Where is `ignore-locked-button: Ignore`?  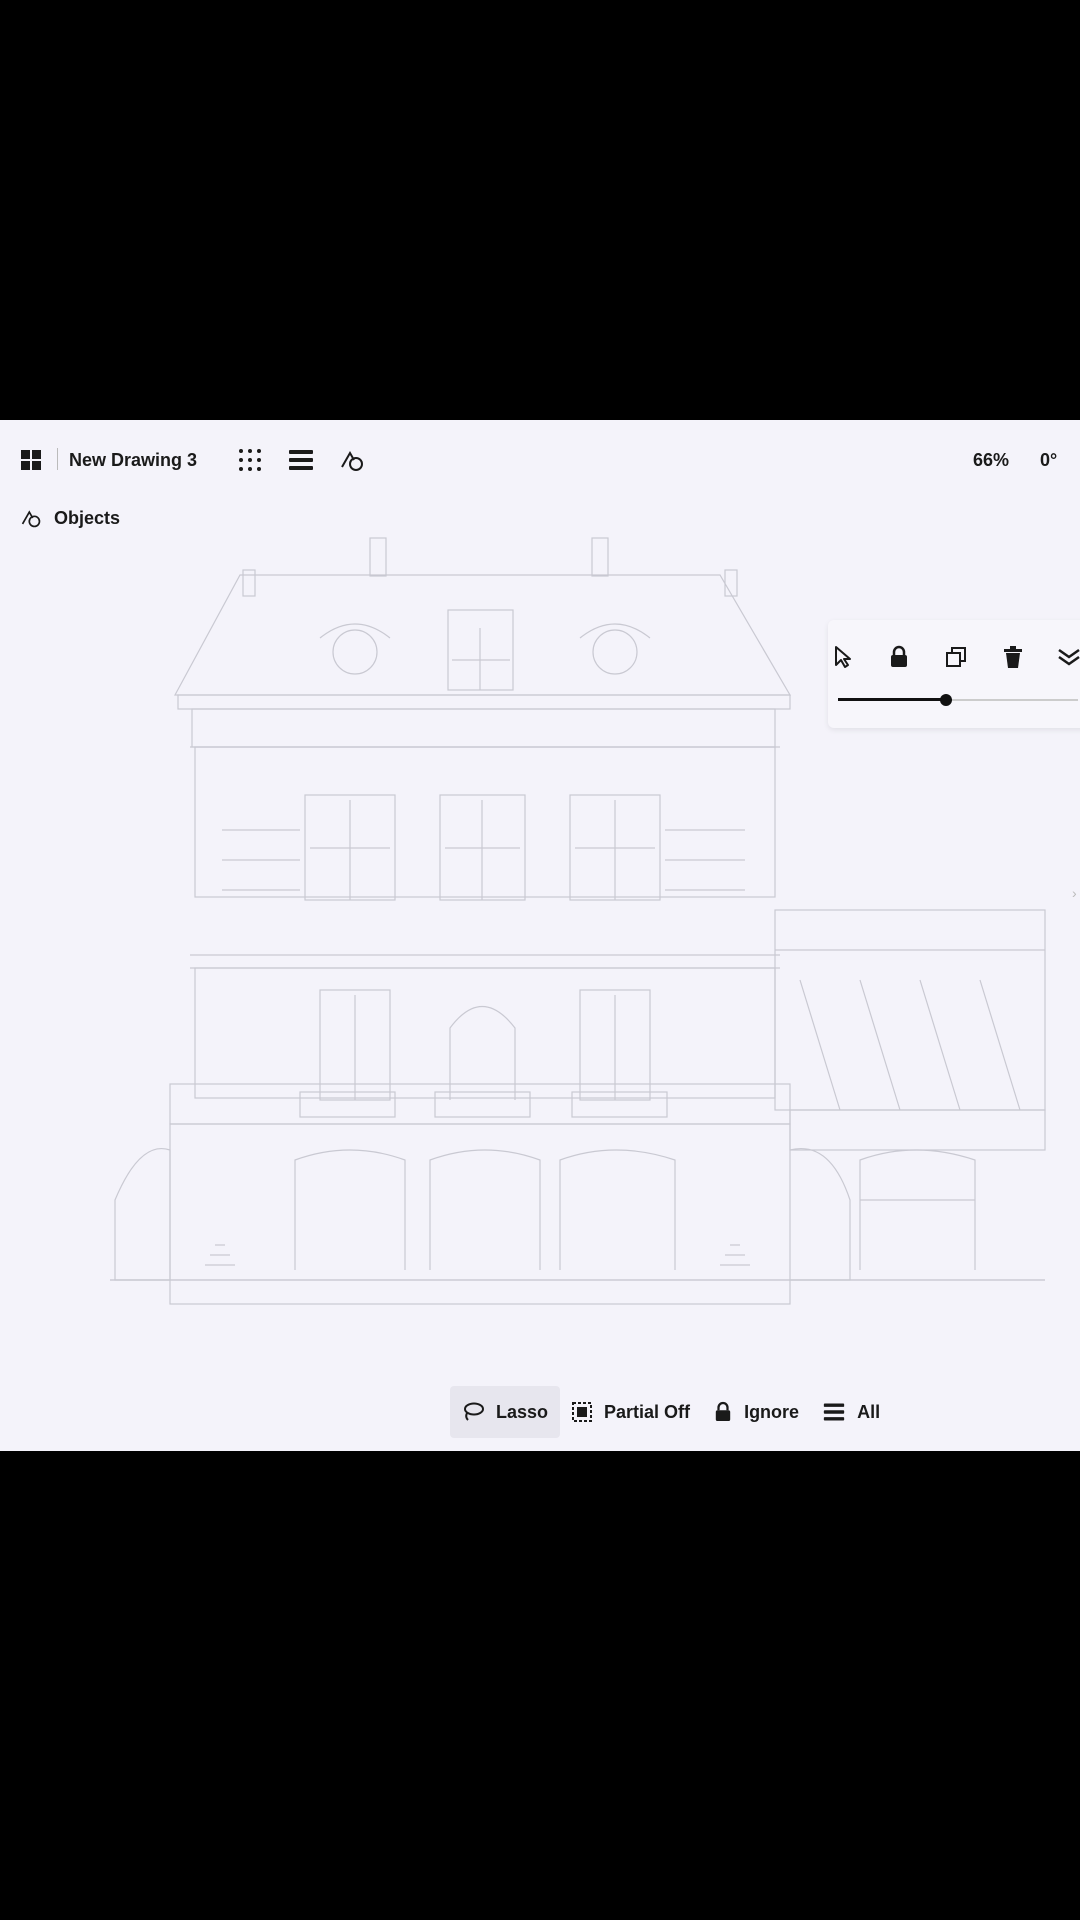 ignore-locked-button: Ignore is located at coordinates (756, 1412).